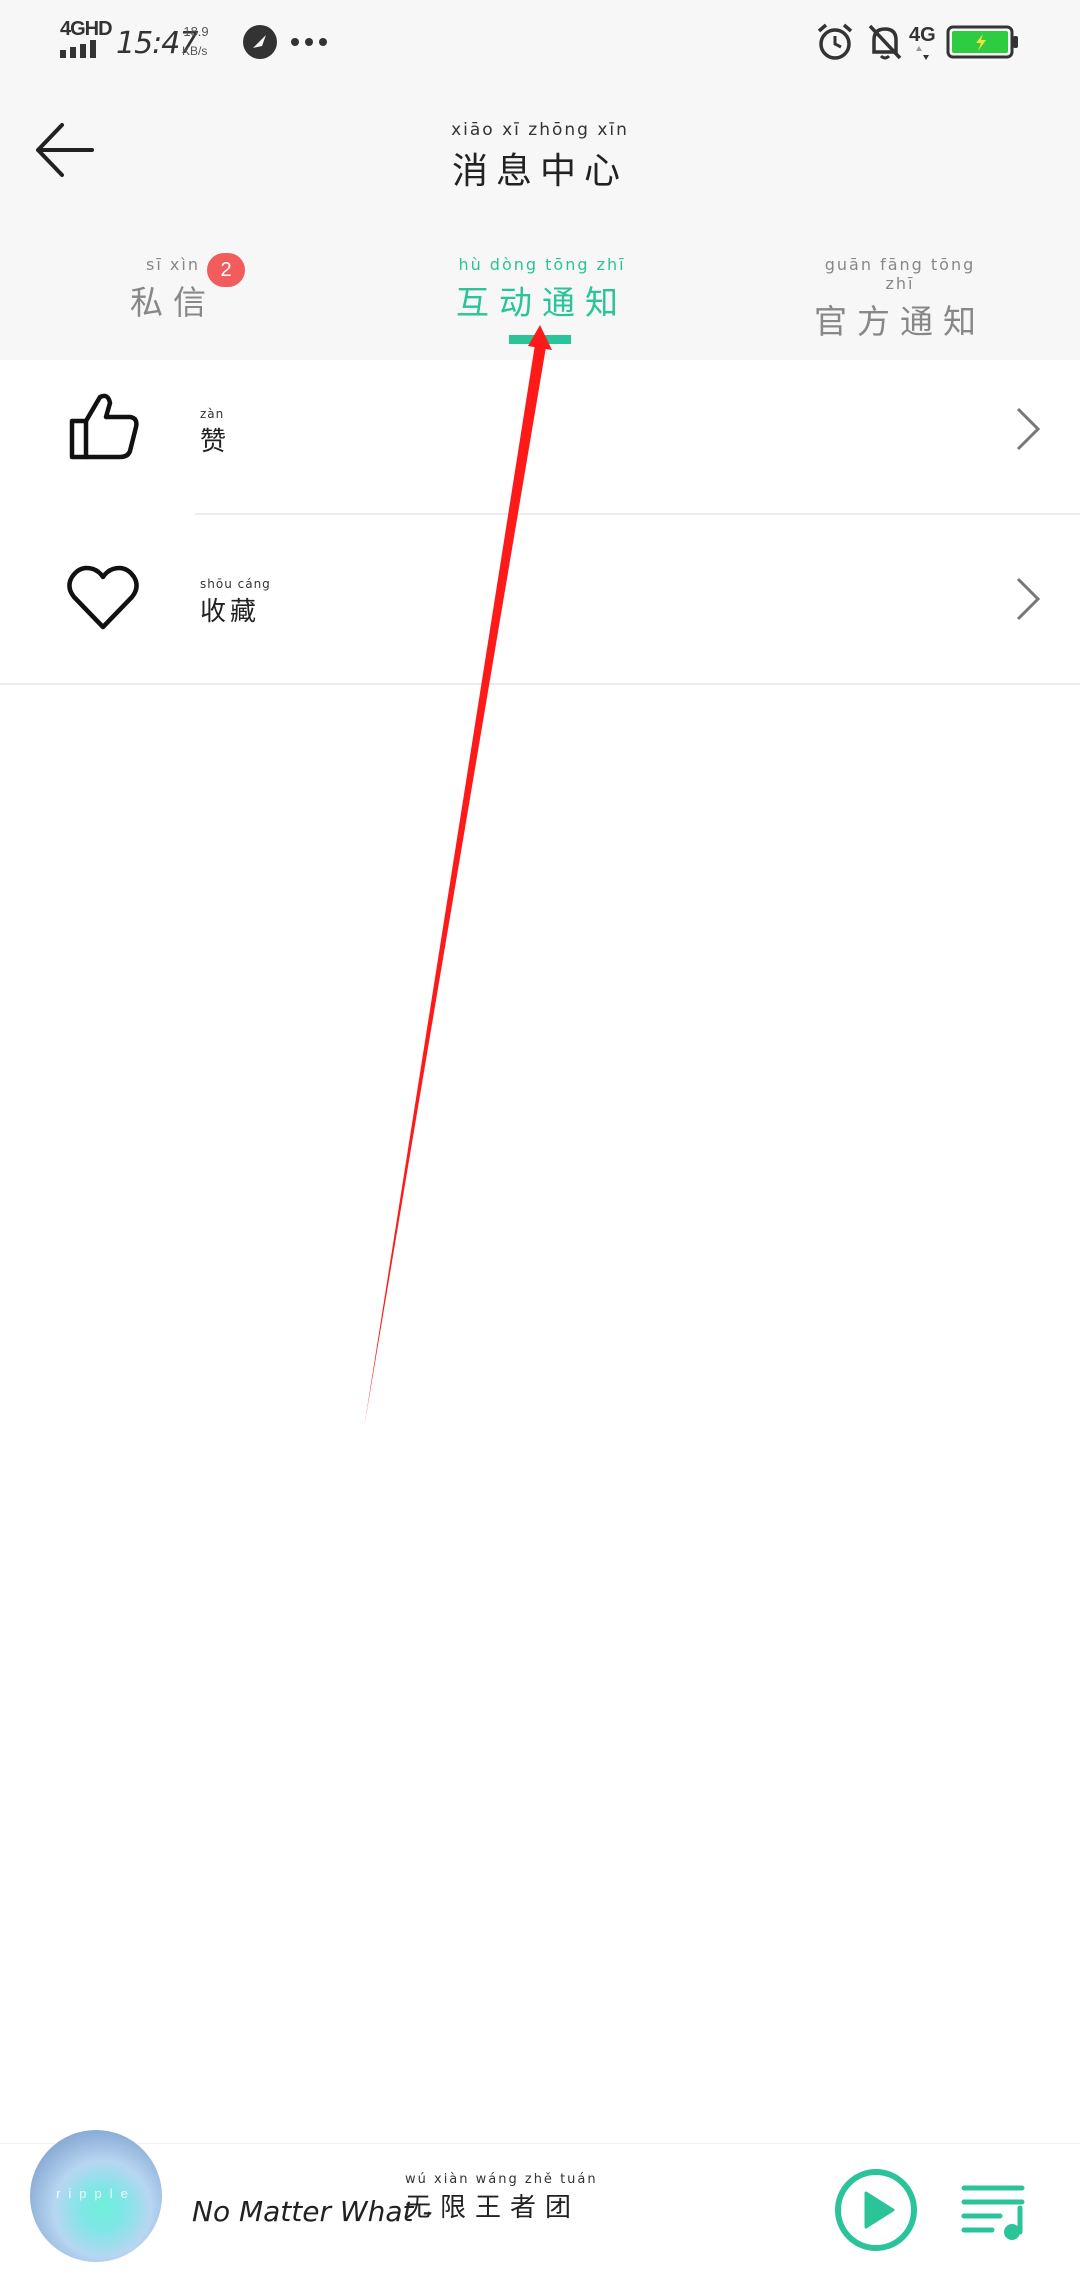  Describe the element at coordinates (195, 51) in the screenshot. I see `network-speed-unit: KB/s` at that location.